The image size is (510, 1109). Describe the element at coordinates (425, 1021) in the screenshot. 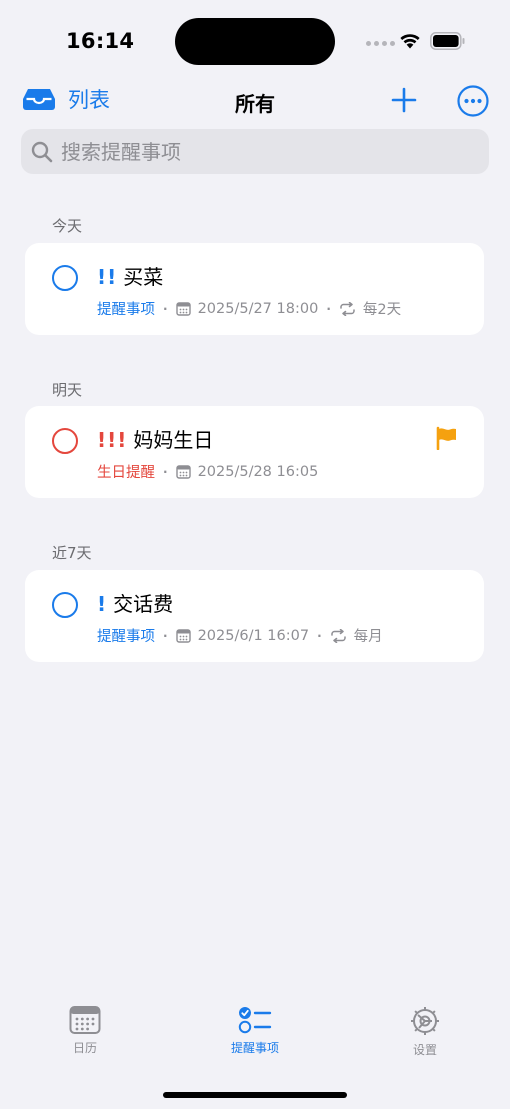

I see `gear-icon` at that location.